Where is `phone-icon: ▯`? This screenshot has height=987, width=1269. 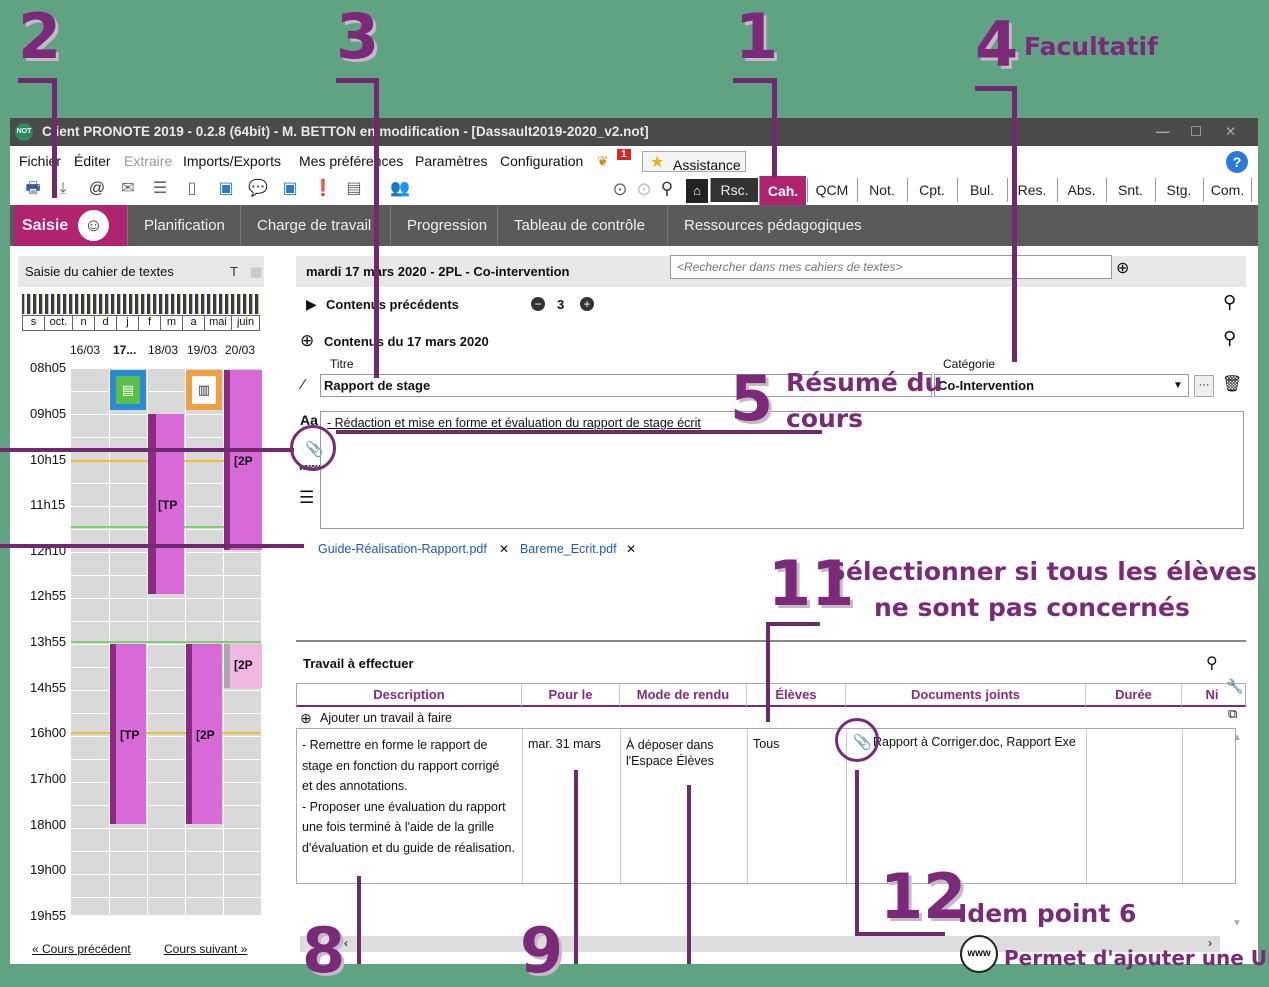
phone-icon: ▯ is located at coordinates (192, 189).